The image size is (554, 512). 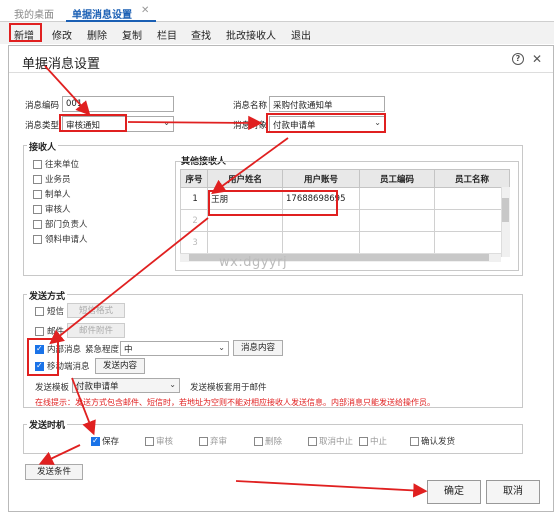 What do you see at coordinates (331, 489) in the screenshot?
I see `arrow-condition-to-ok` at bounding box center [331, 489].